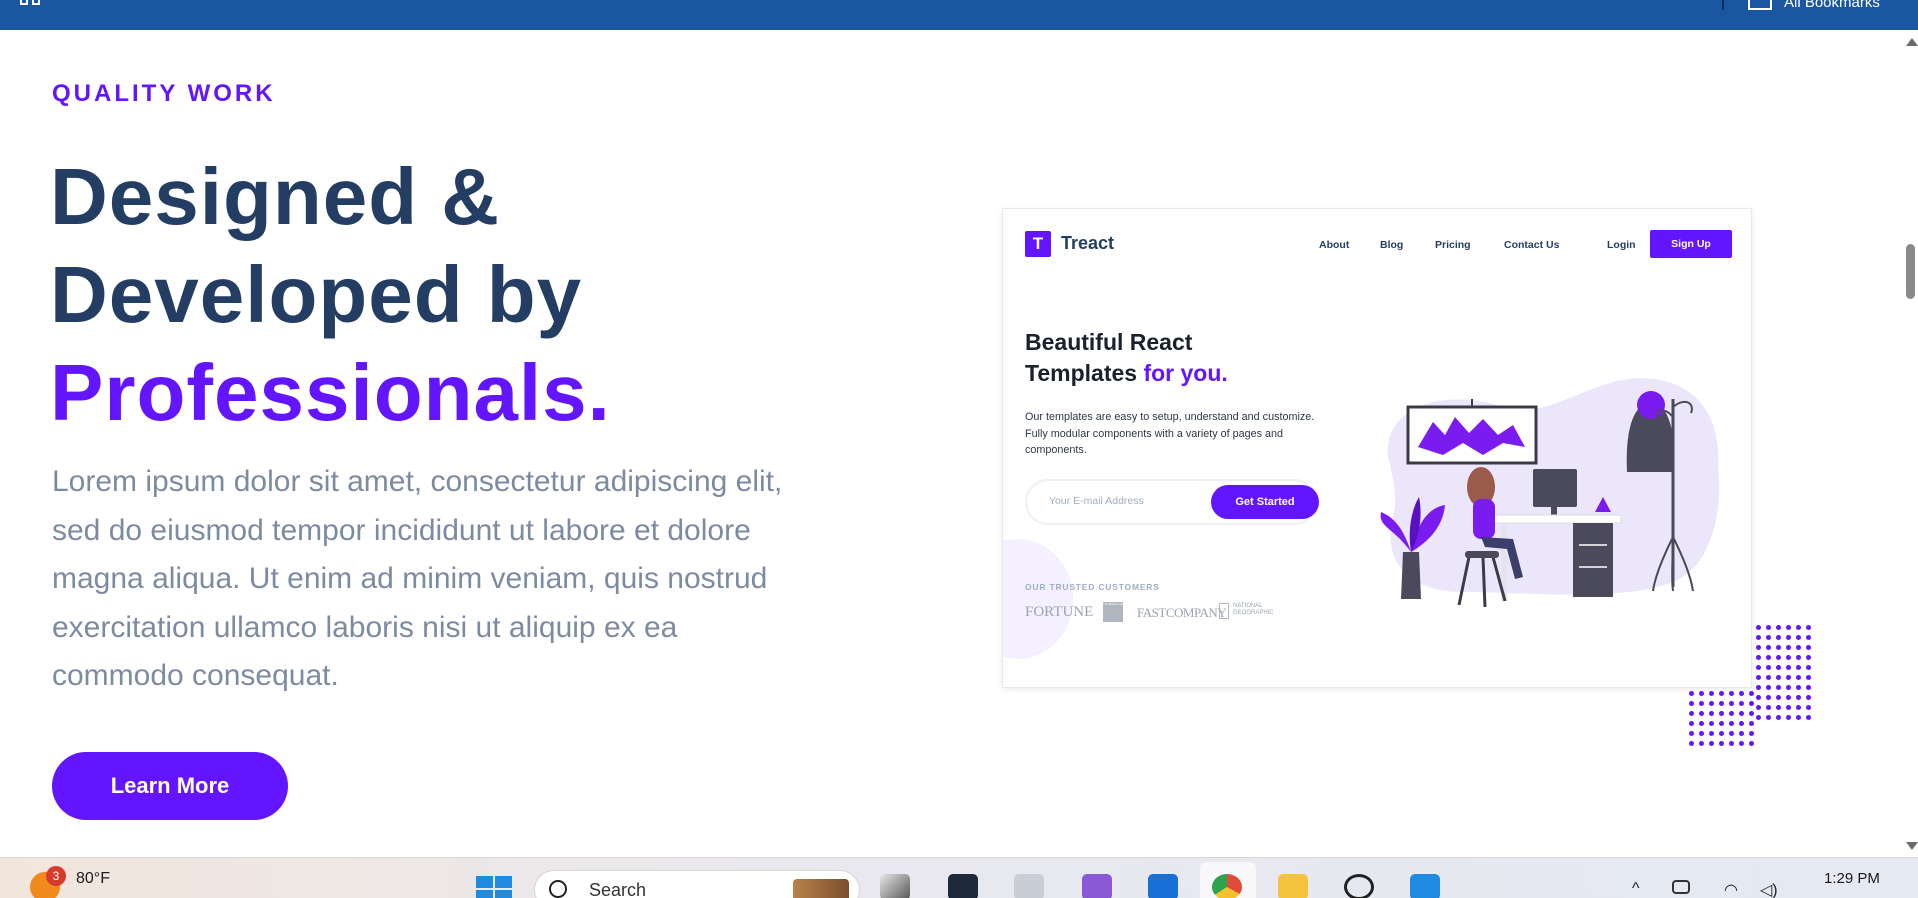 The width and height of the screenshot is (1918, 898). Describe the element at coordinates (1172, 502) in the screenshot. I see `email-field: Your E-mail Address Get Started` at that location.